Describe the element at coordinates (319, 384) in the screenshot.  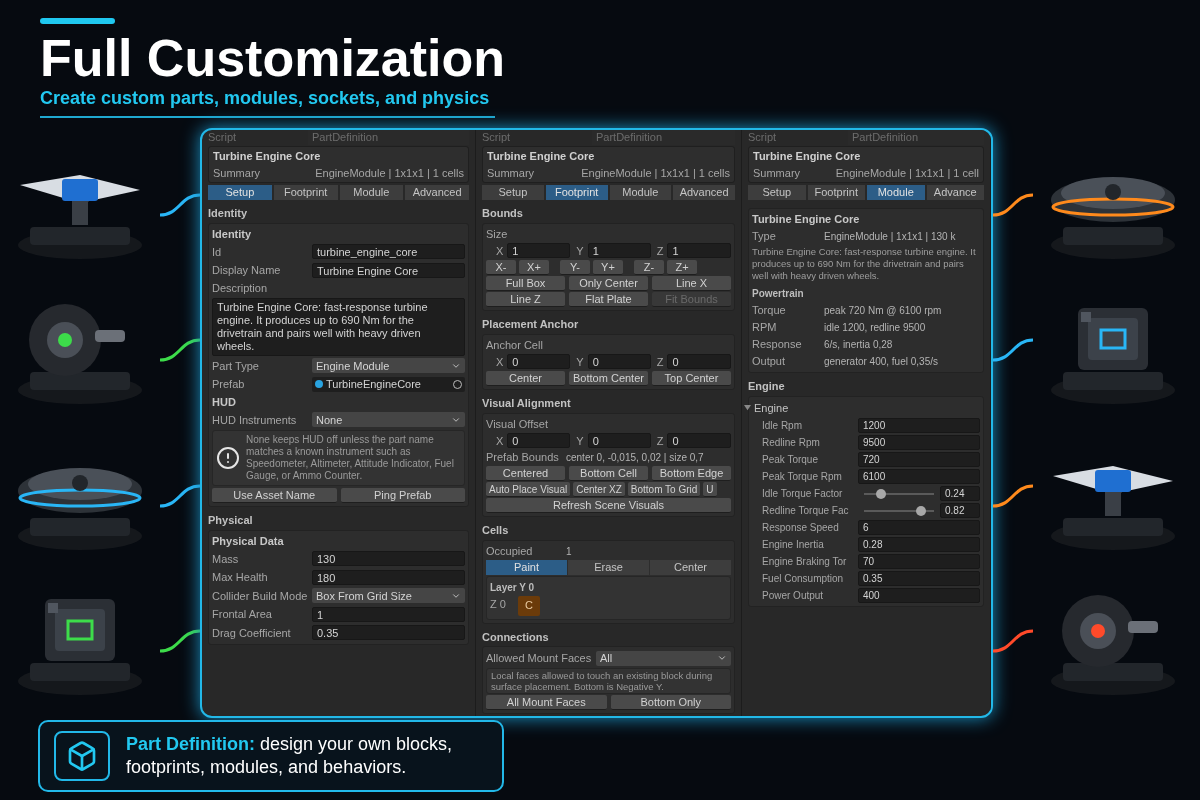
I see `prefab-icon` at that location.